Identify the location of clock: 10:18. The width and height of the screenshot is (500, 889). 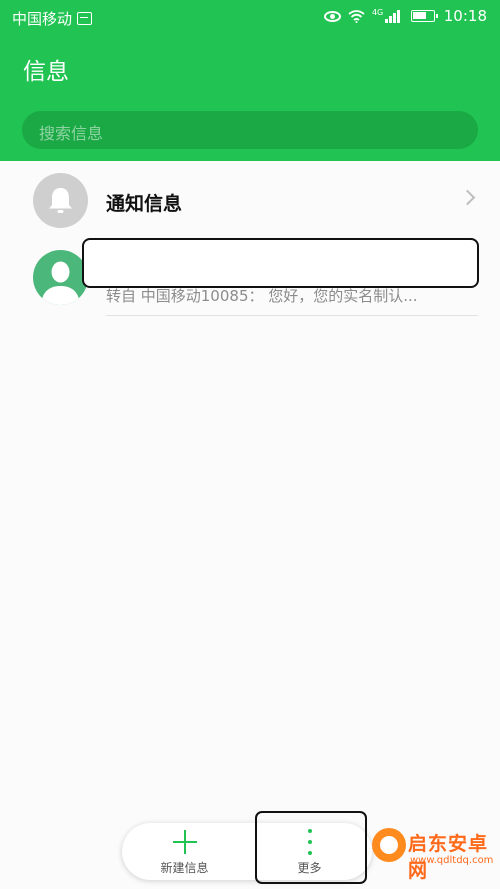
(465, 16).